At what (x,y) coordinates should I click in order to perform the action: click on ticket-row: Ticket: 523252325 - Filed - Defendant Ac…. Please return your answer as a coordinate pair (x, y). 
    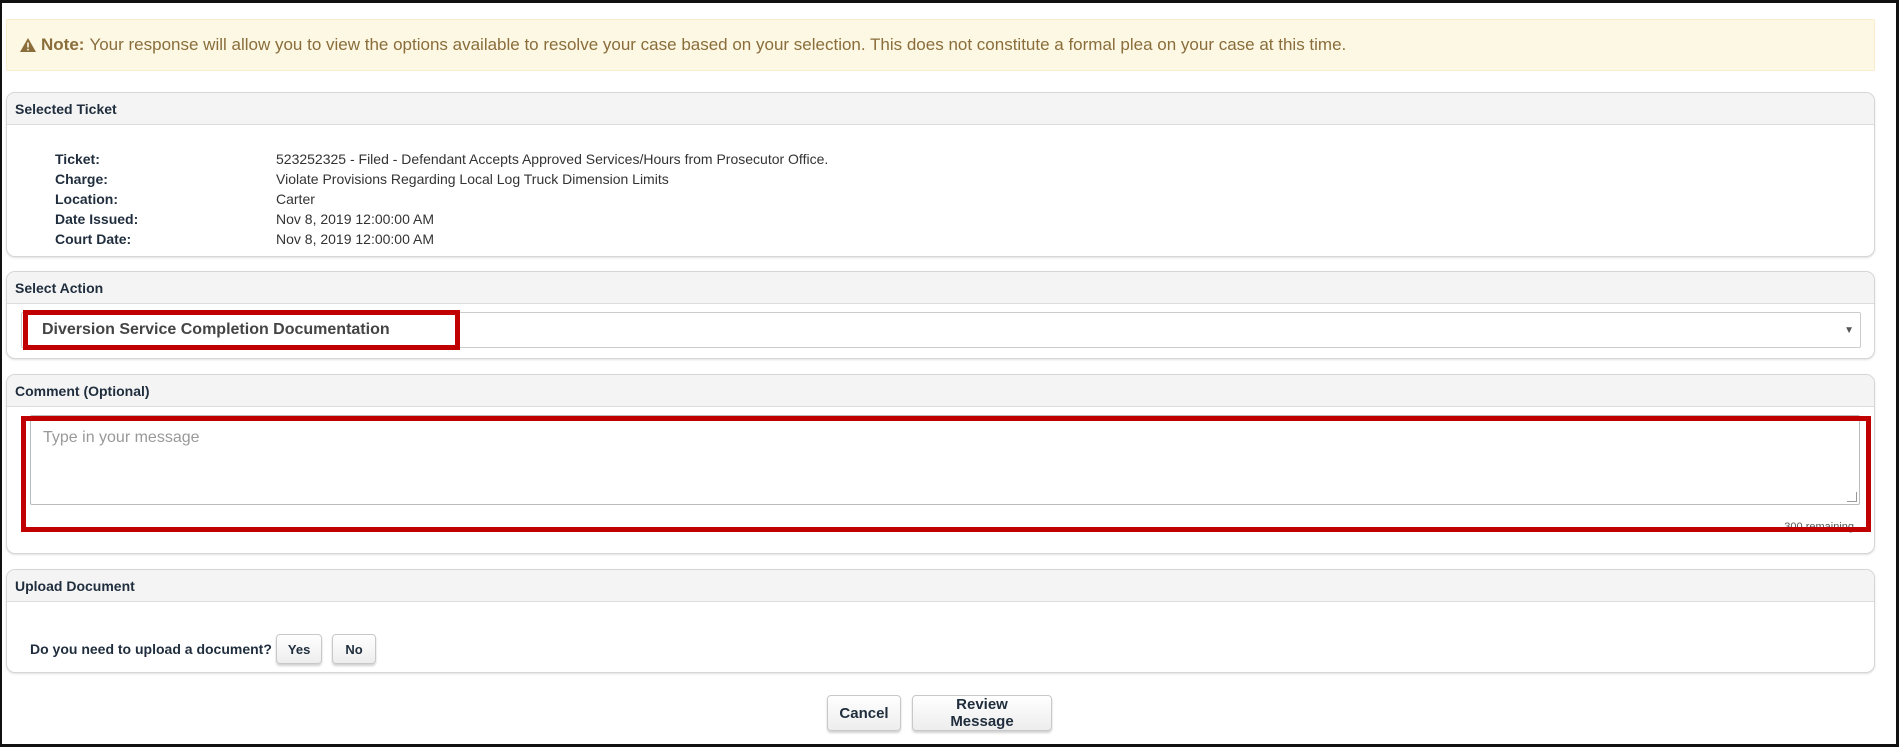
    Looking at the image, I should click on (441, 159).